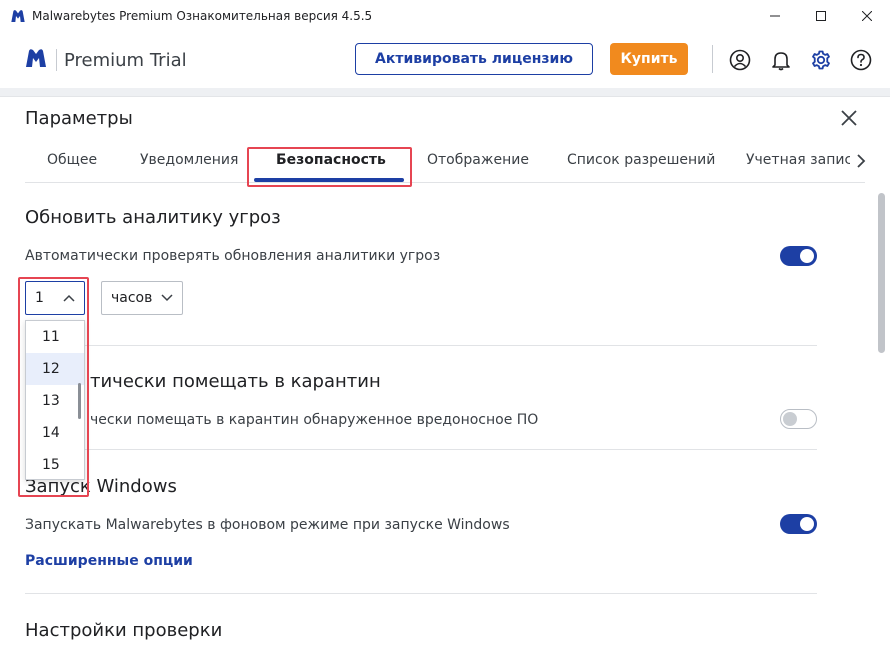 The width and height of the screenshot is (890, 645). Describe the element at coordinates (189, 160) in the screenshot. I see `tab-notifications: Уведомления` at that location.